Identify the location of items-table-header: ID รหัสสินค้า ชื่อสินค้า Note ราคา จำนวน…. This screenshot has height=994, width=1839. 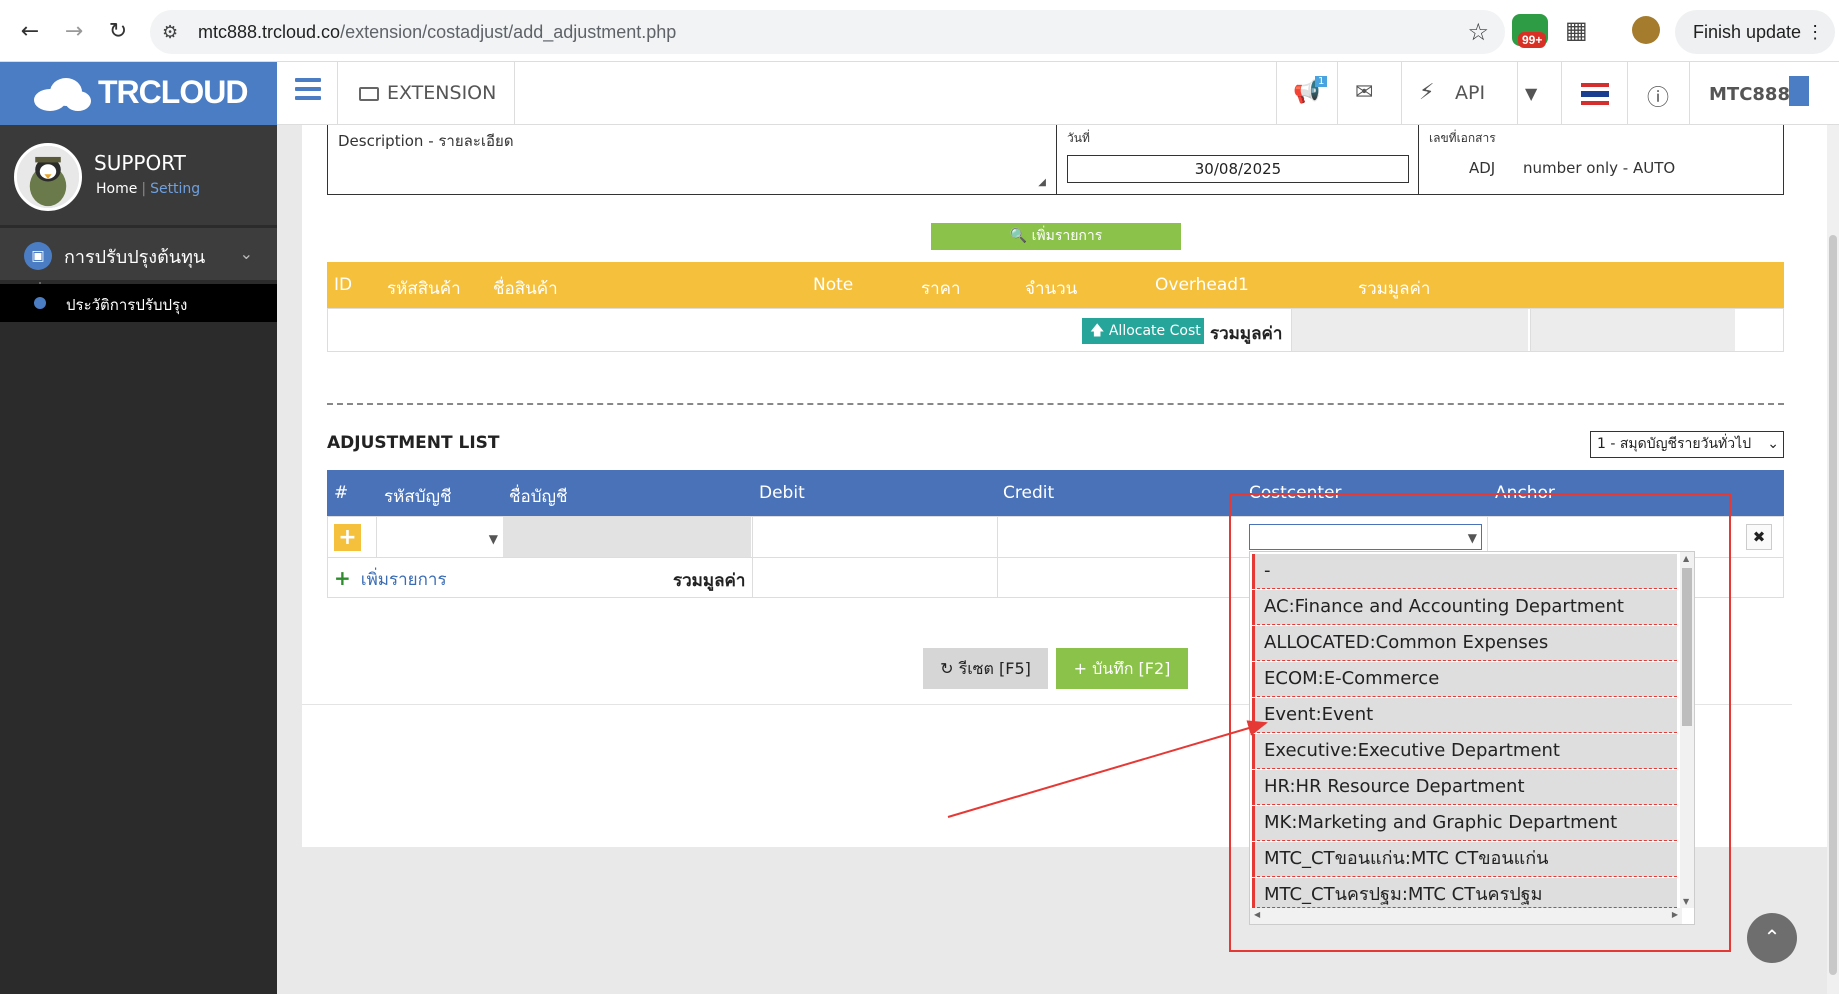
(1055, 285).